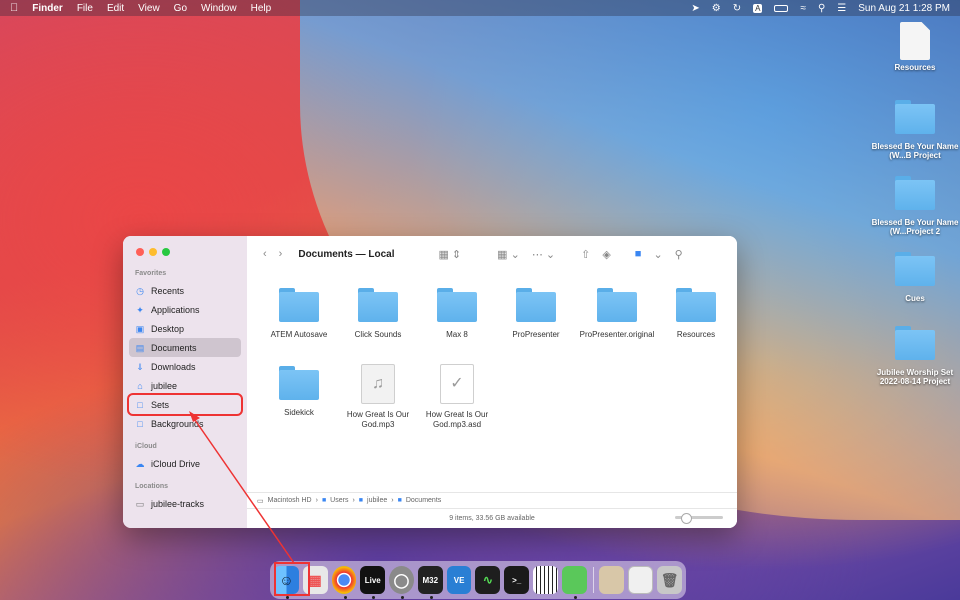 The height and width of the screenshot is (600, 960). Describe the element at coordinates (617, 334) in the screenshot. I see `file-label: ProPresenter.original` at that location.